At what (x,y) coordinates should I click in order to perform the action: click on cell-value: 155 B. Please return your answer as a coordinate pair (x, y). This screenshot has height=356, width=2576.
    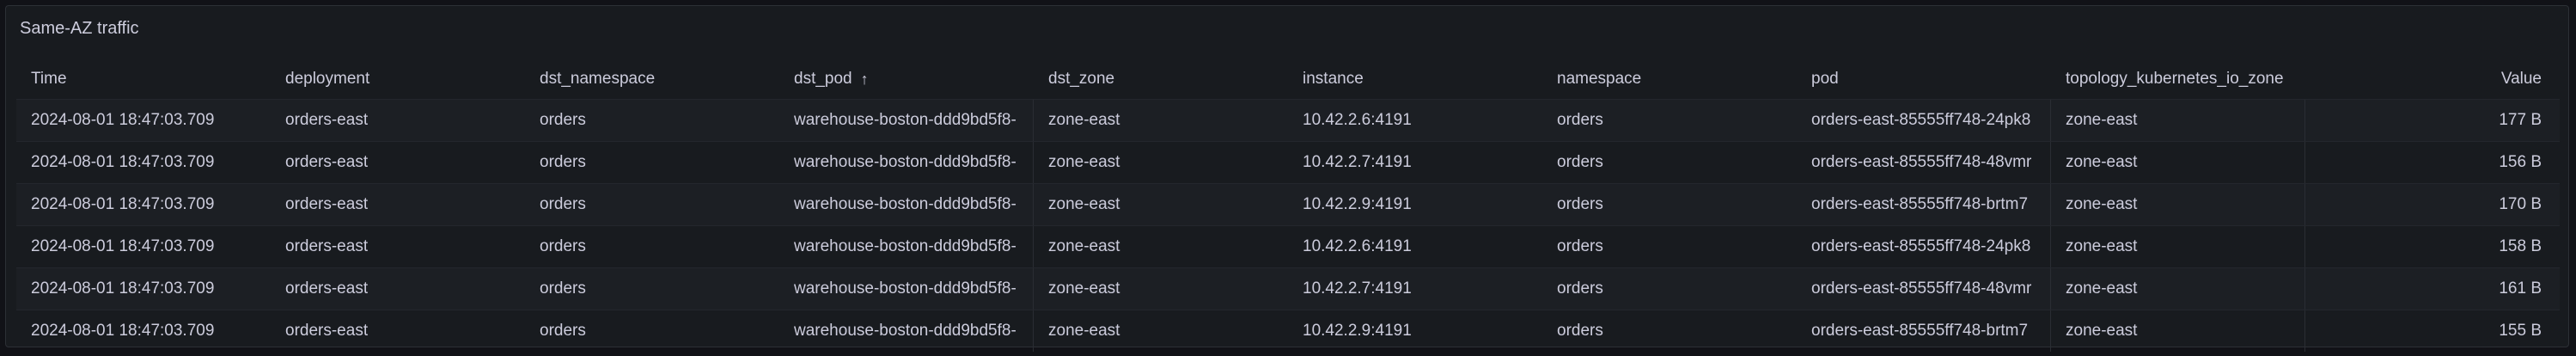
    Looking at the image, I should click on (2520, 331).